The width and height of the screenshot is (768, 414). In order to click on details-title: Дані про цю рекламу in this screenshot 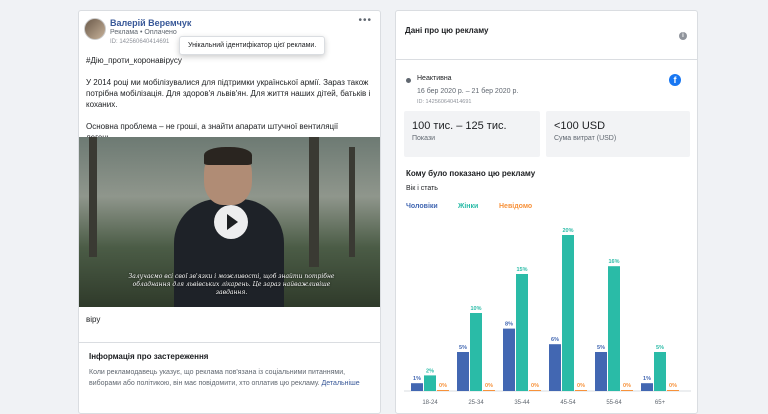, I will do `click(447, 30)`.